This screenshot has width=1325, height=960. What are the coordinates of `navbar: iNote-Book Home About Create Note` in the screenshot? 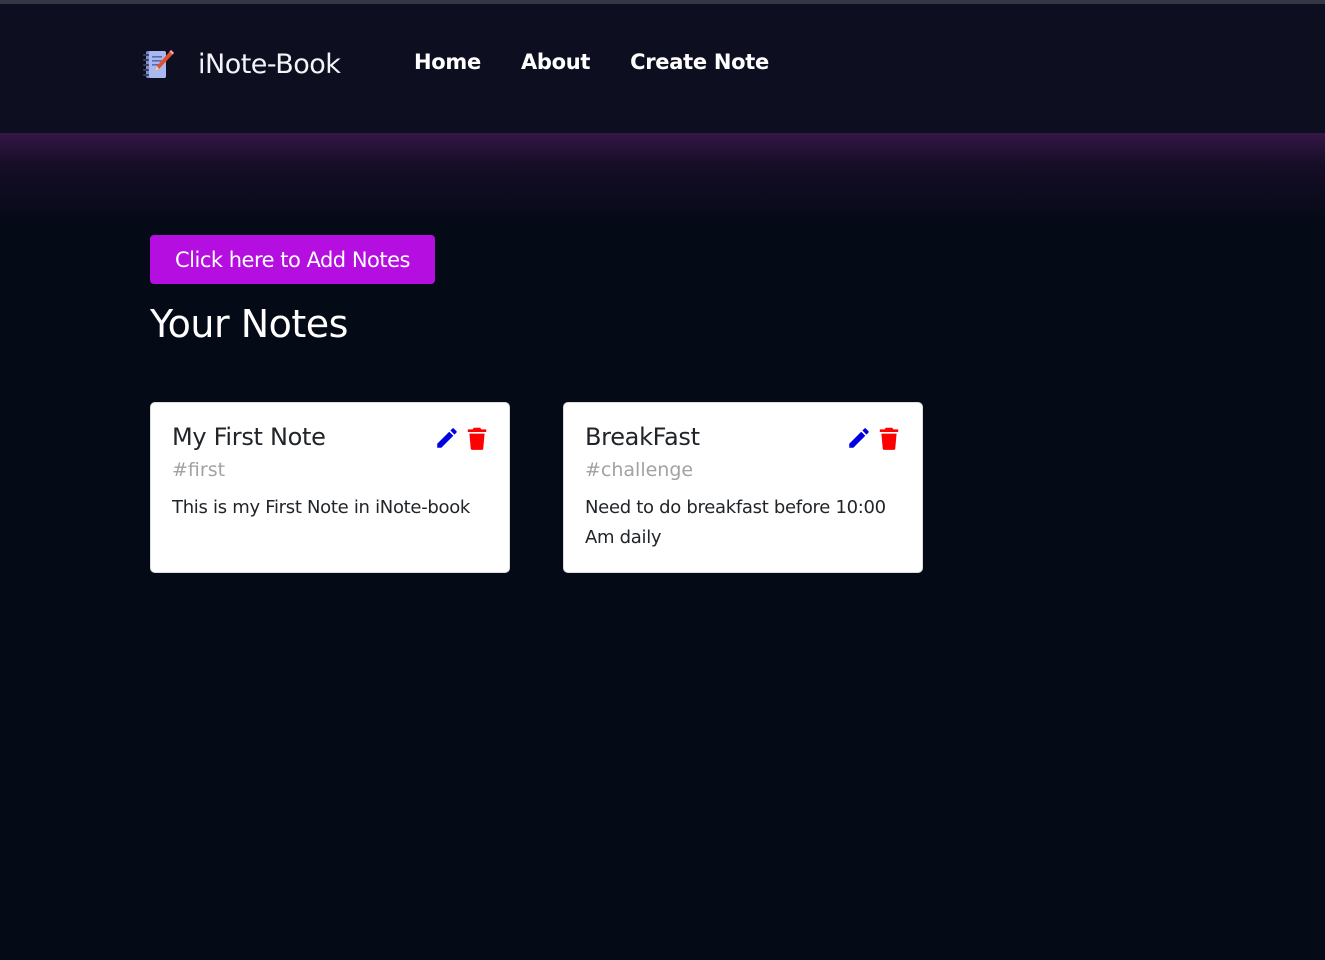 It's located at (662, 68).